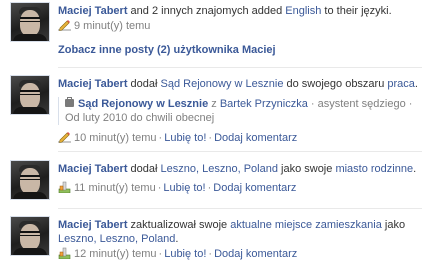  Describe the element at coordinates (112, 26) in the screenshot. I see `timestamp: 9 minut(y) temu` at that location.